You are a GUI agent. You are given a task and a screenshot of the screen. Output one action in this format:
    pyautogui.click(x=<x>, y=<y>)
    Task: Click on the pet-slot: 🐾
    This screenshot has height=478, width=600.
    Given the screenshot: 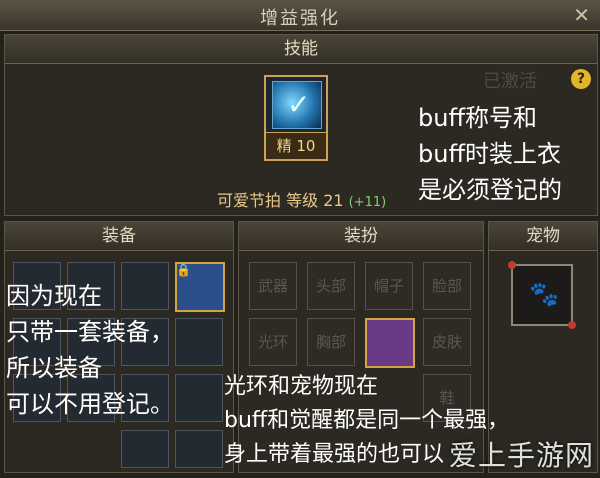 What is the action you would take?
    pyautogui.click(x=542, y=295)
    